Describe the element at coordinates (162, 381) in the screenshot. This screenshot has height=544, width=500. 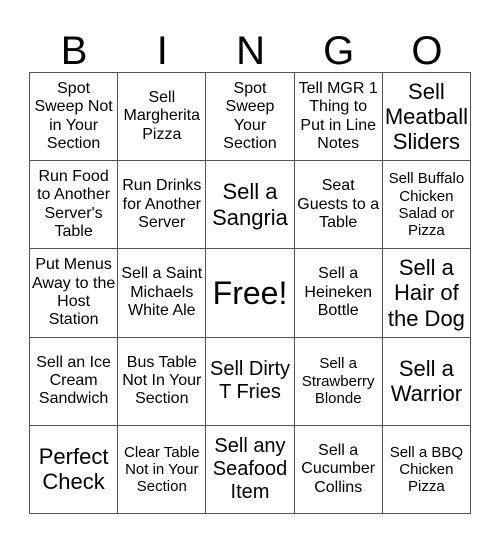
I see `bingo-cell: Bus Table Not In Your Section` at that location.